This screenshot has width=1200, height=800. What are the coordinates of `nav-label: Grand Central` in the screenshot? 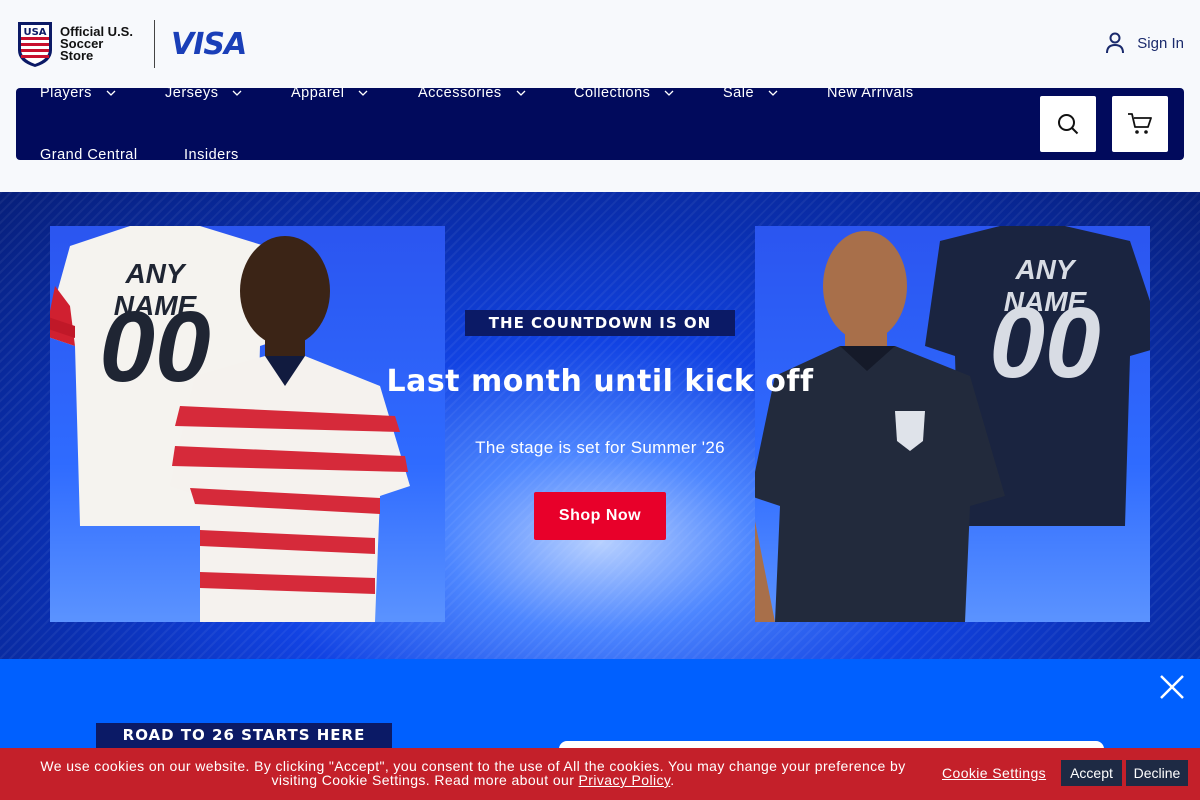 It's located at (89, 155).